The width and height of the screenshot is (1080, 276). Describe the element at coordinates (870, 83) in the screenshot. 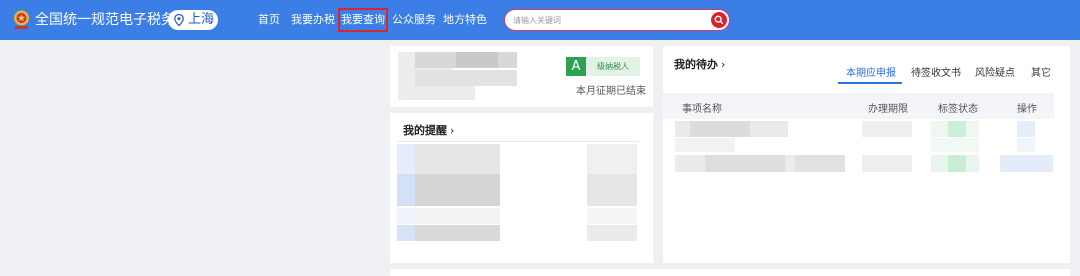

I see `active-tab-indicator` at that location.